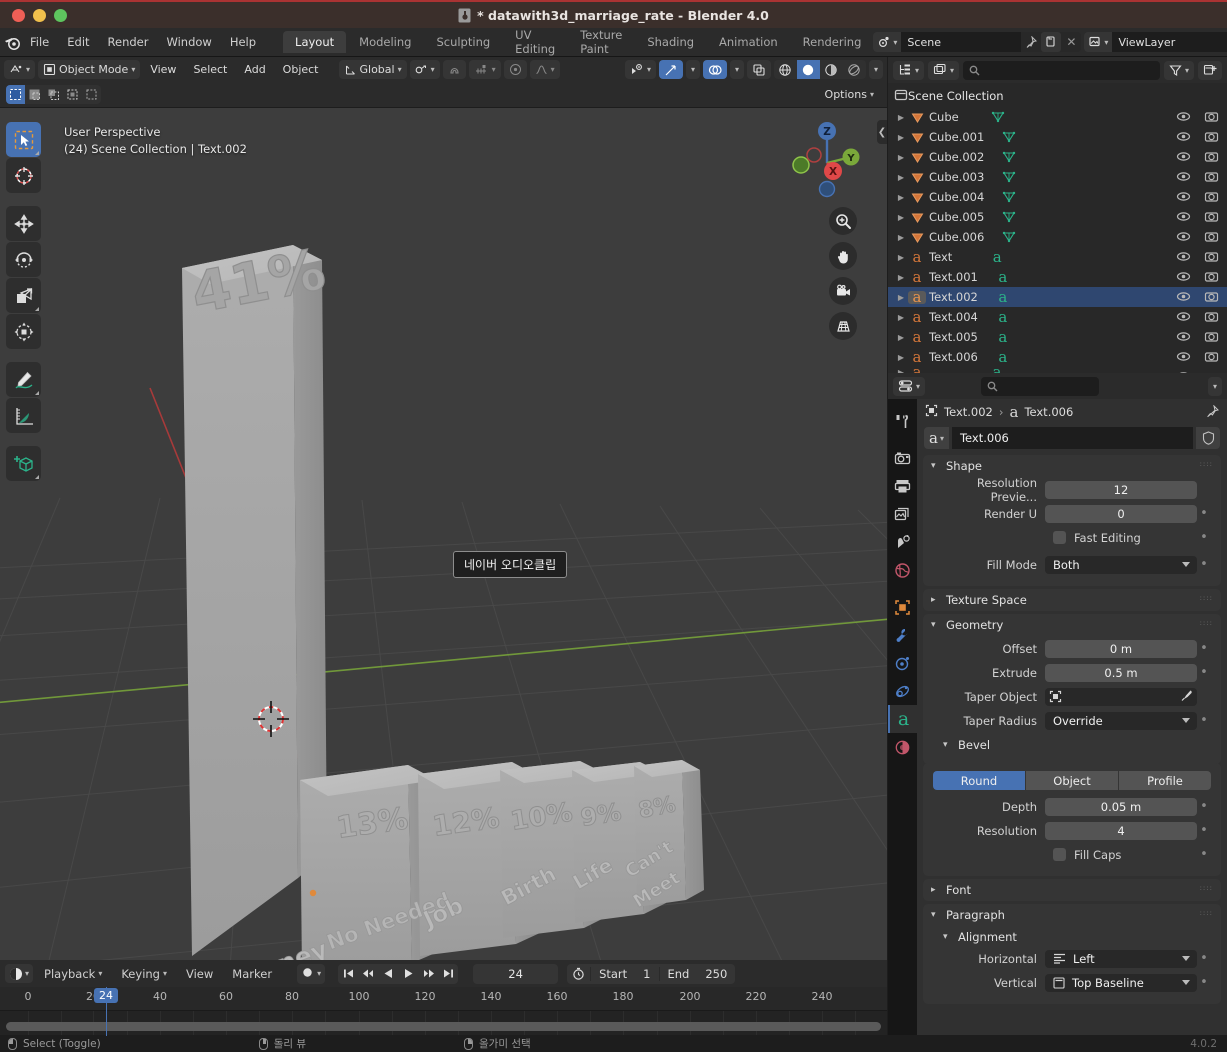 The height and width of the screenshot is (1052, 1227). What do you see at coordinates (252, 974) in the screenshot?
I see `timeline-menu-marker: Marker` at bounding box center [252, 974].